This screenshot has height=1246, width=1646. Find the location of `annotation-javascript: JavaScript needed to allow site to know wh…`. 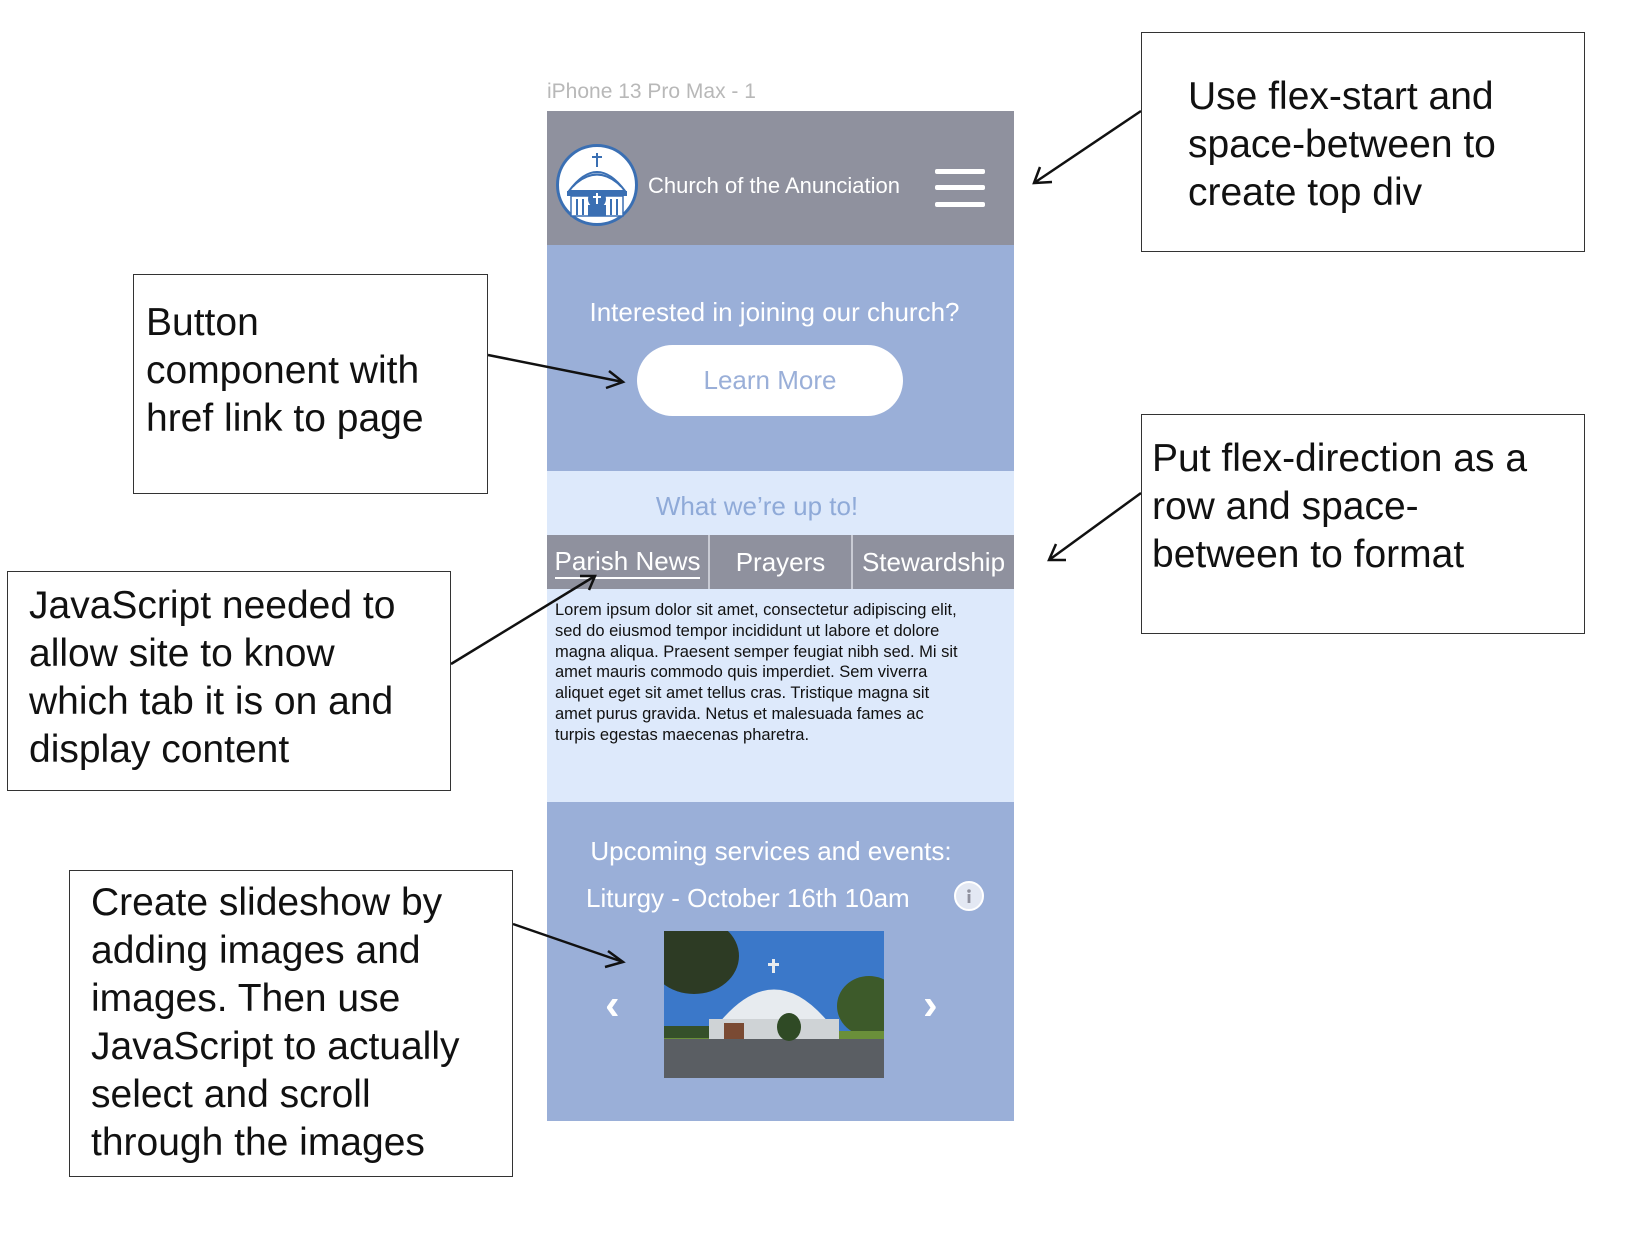

annotation-javascript: JavaScript needed to allow site to know wh… is located at coordinates (229, 681).